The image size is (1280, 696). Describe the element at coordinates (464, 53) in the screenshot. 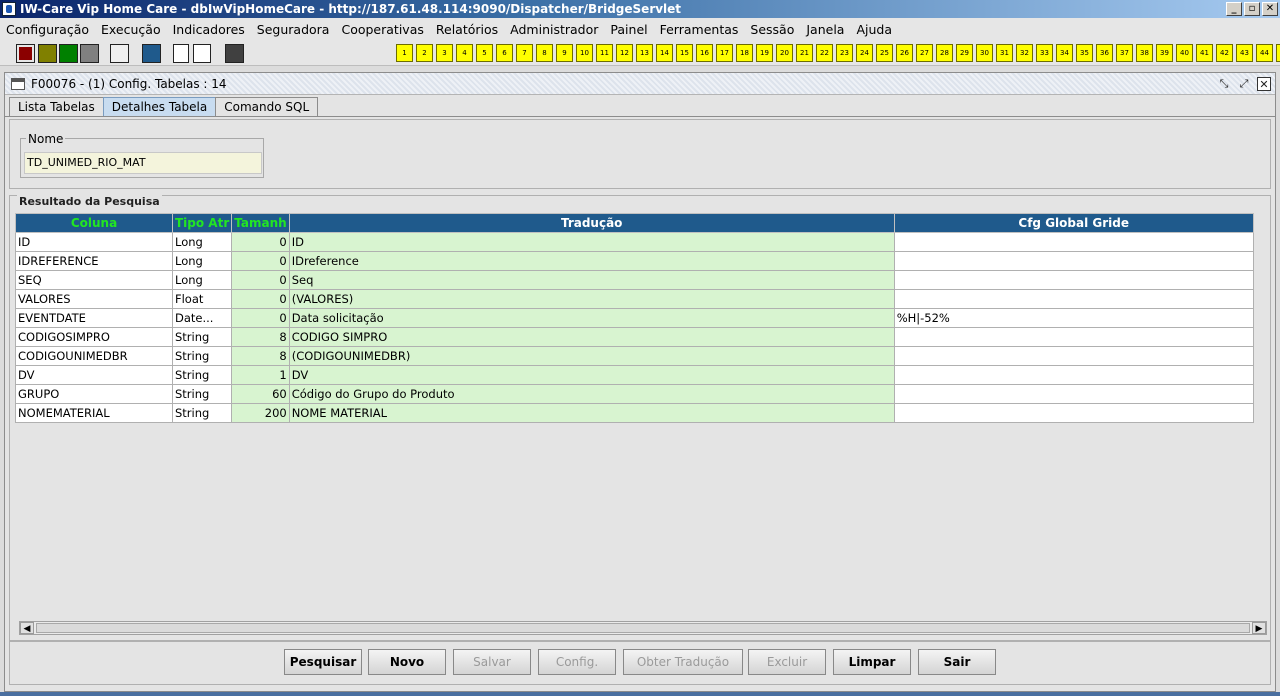

I see `window-number-button: 4` at that location.